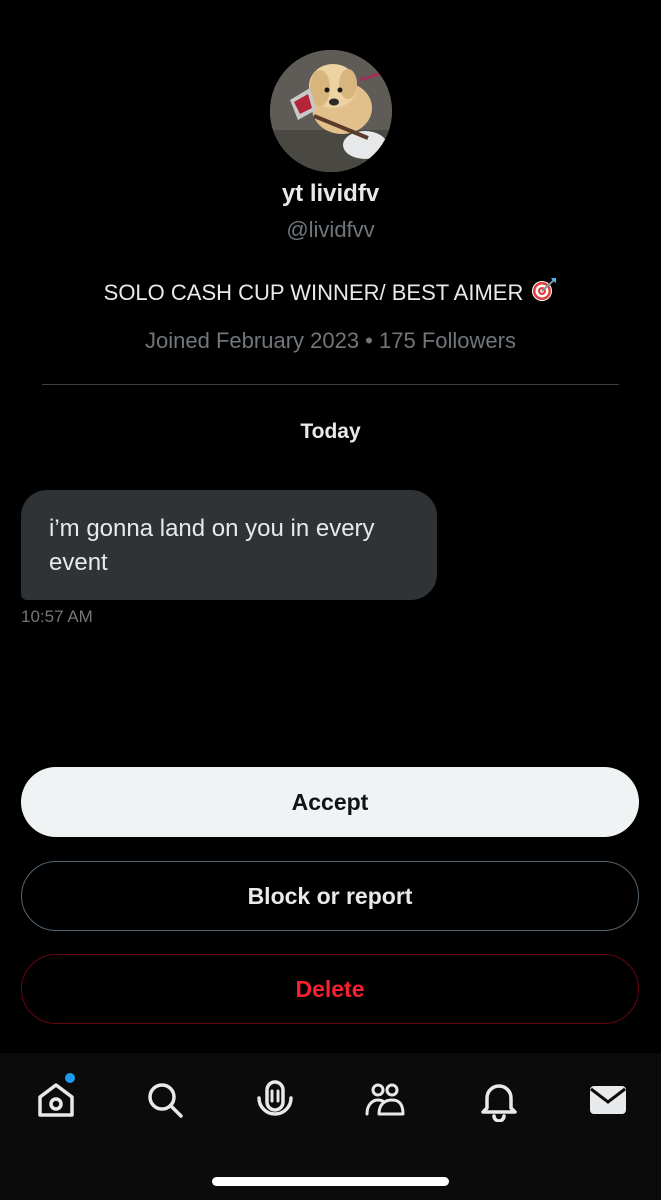 The image size is (661, 1200). I want to click on profile-handle: @lividfvv, so click(330, 229).